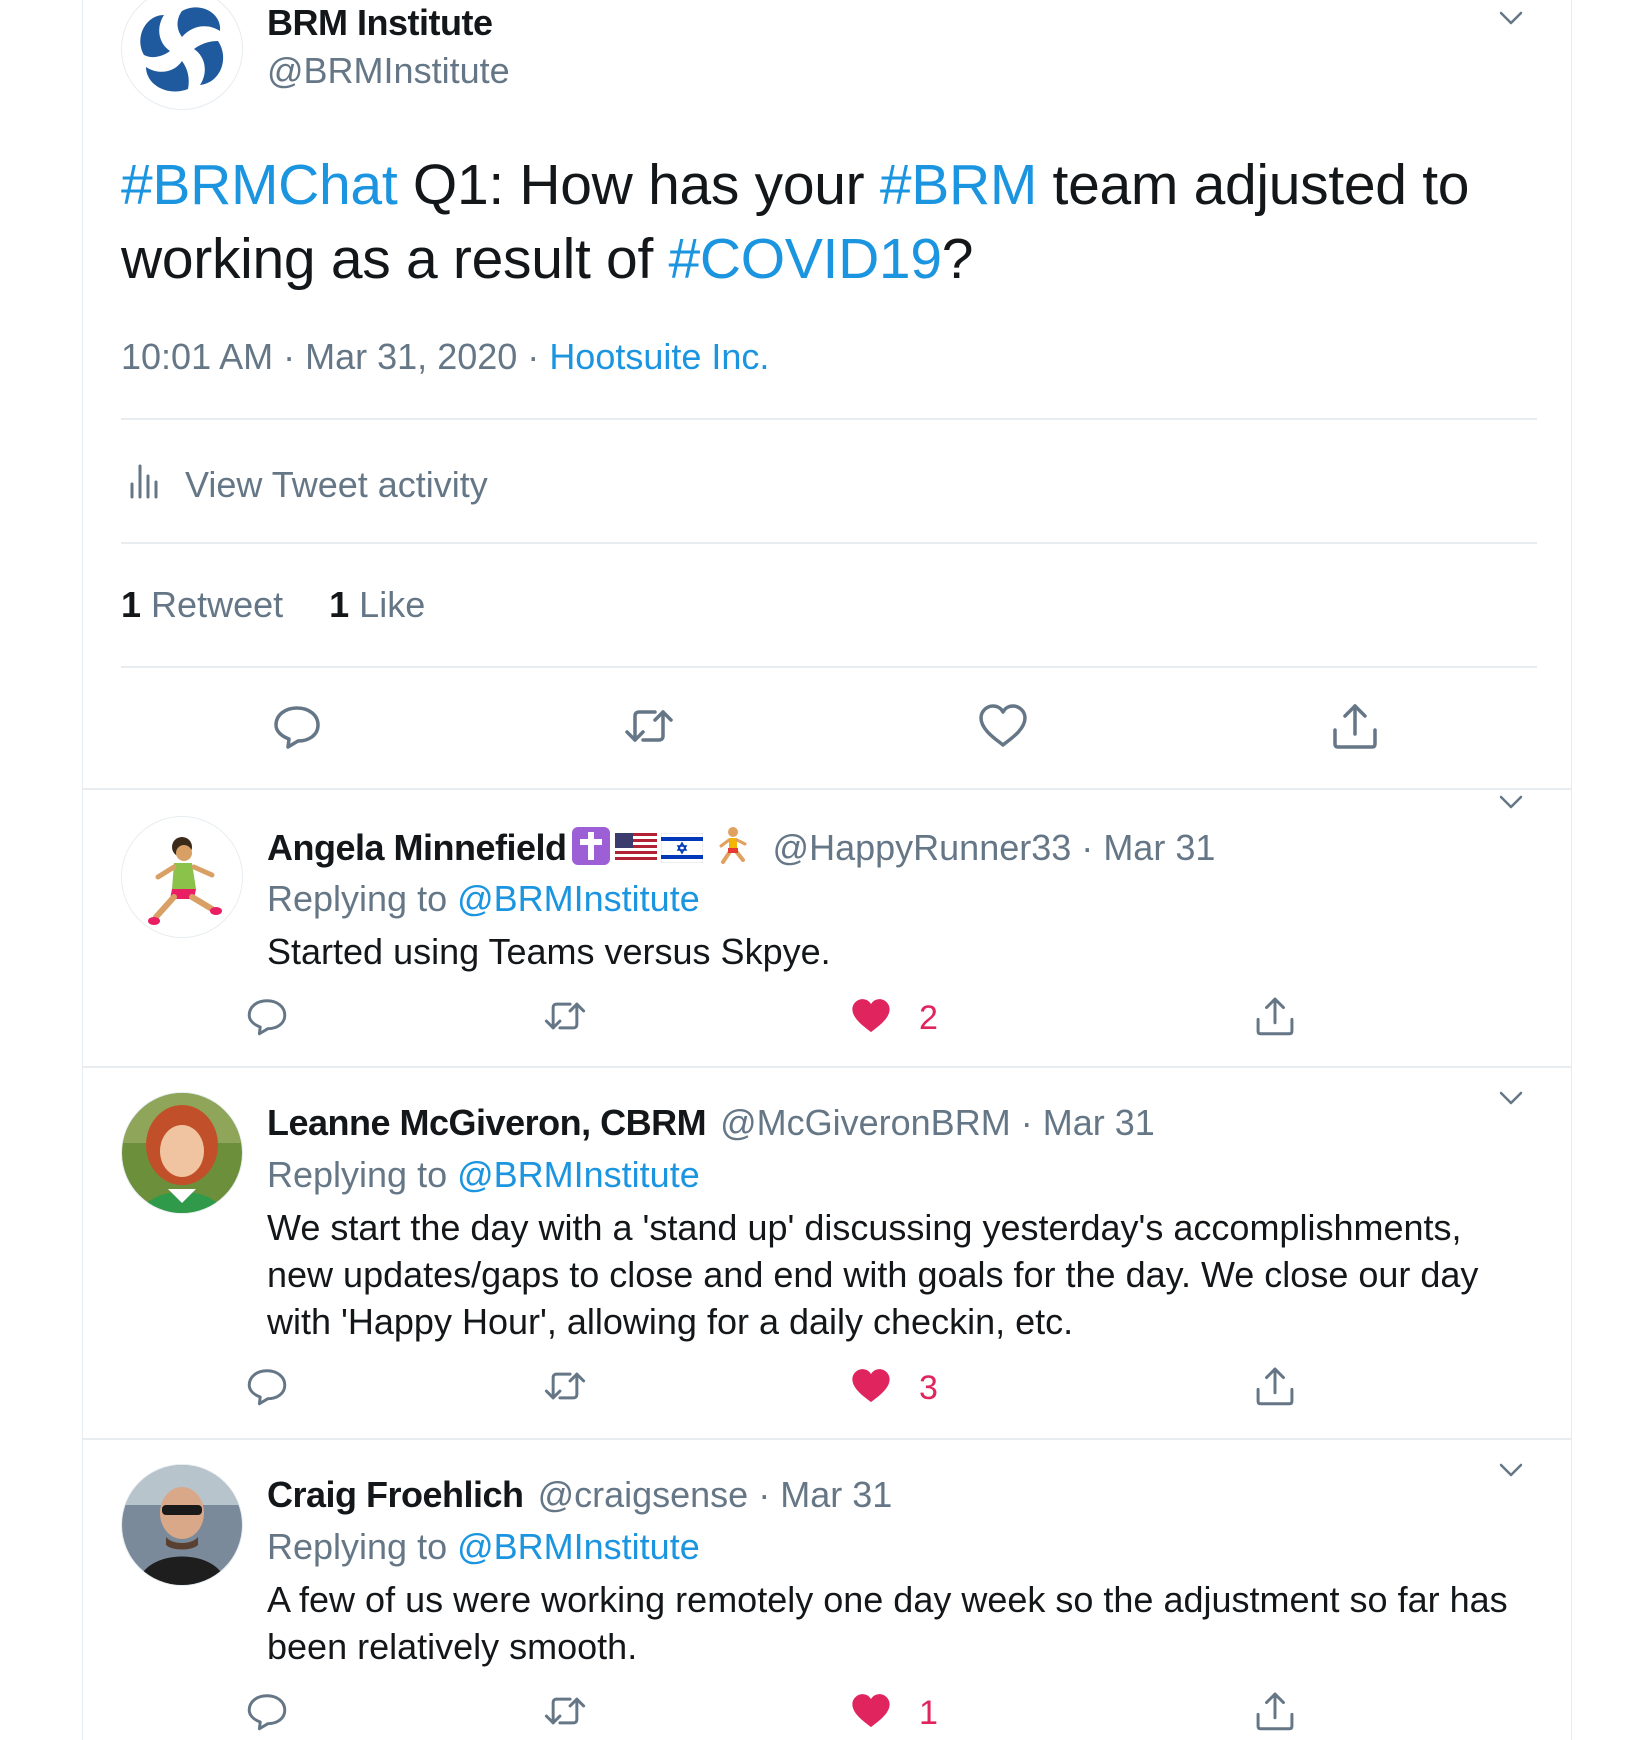 Image resolution: width=1634 pixels, height=1740 pixels. What do you see at coordinates (958, 185) in the screenshot?
I see `hashtag-brm: #BRM` at bounding box center [958, 185].